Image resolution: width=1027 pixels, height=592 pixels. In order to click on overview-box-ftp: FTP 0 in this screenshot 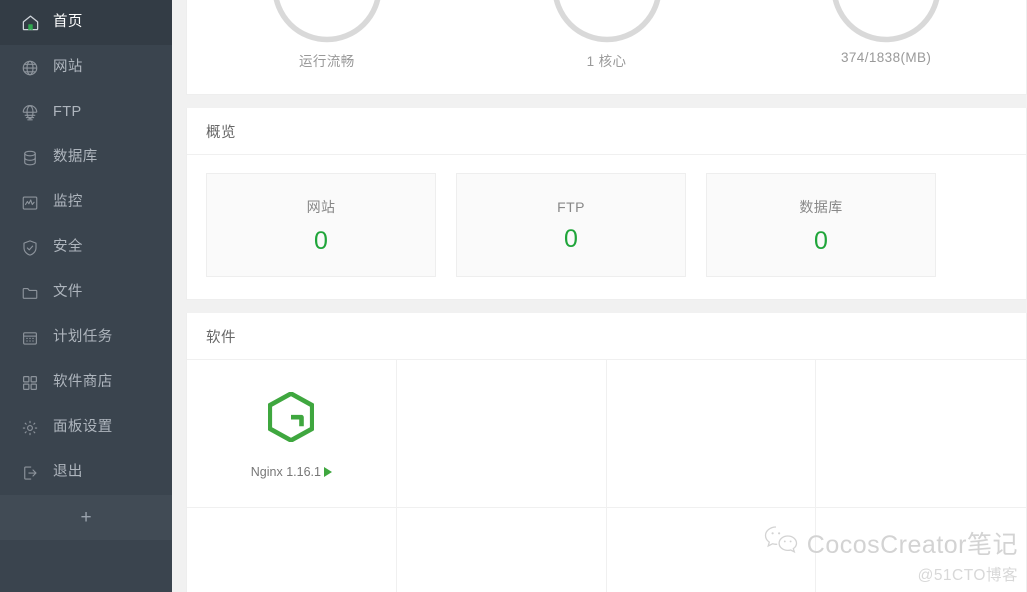, I will do `click(571, 225)`.